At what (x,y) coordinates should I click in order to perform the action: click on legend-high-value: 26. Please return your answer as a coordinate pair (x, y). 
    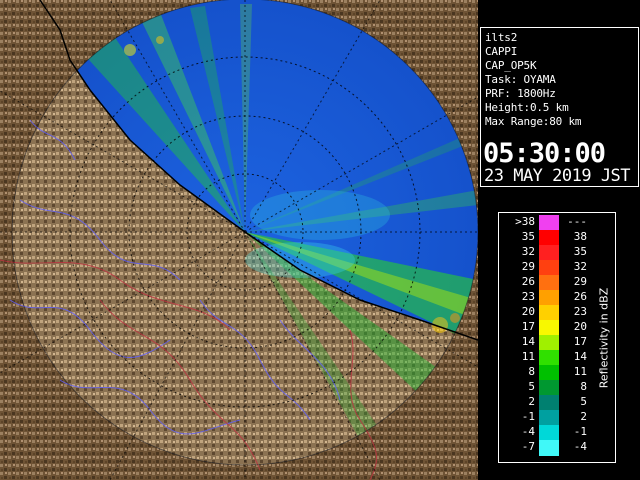
    Looking at the image, I should click on (580, 296).